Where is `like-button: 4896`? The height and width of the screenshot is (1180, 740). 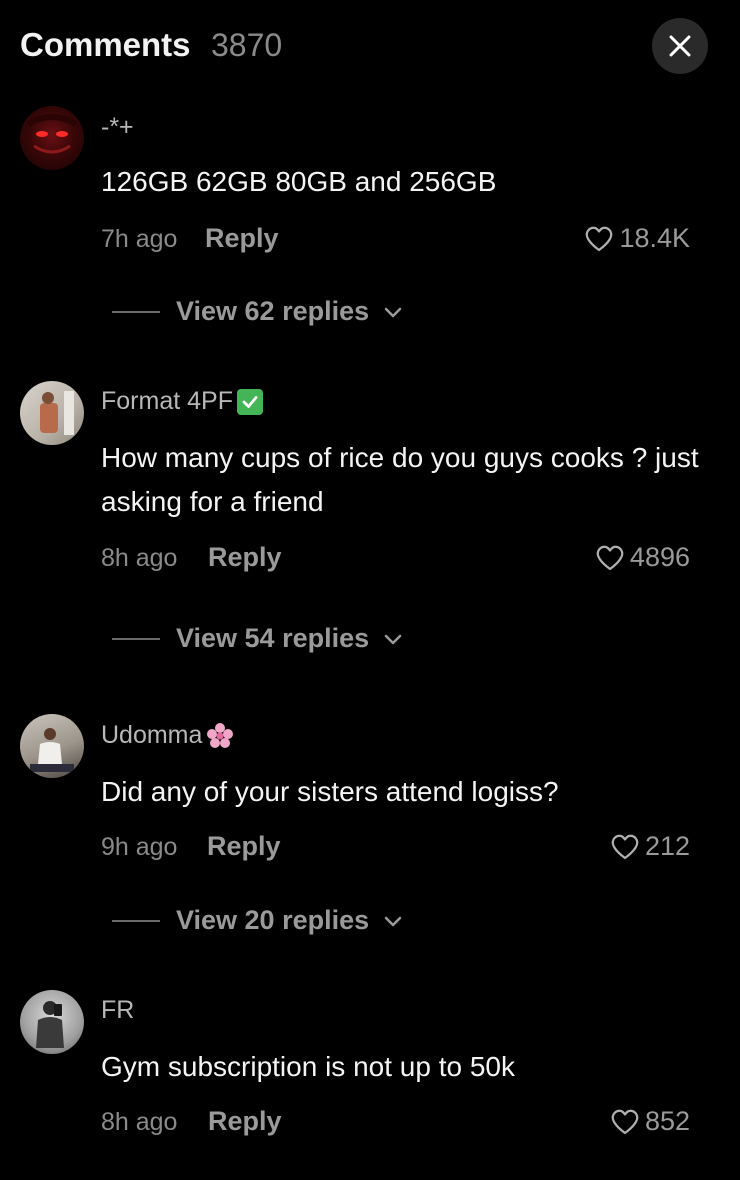
like-button: 4896 is located at coordinates (643, 557).